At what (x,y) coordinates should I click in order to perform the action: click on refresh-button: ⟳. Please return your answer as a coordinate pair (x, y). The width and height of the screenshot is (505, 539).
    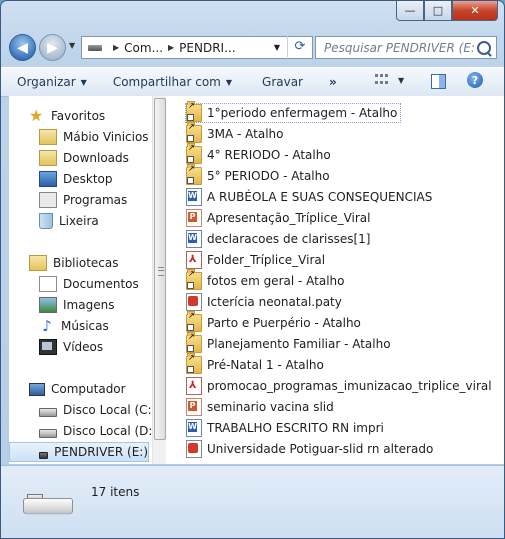
    Looking at the image, I should click on (299, 46).